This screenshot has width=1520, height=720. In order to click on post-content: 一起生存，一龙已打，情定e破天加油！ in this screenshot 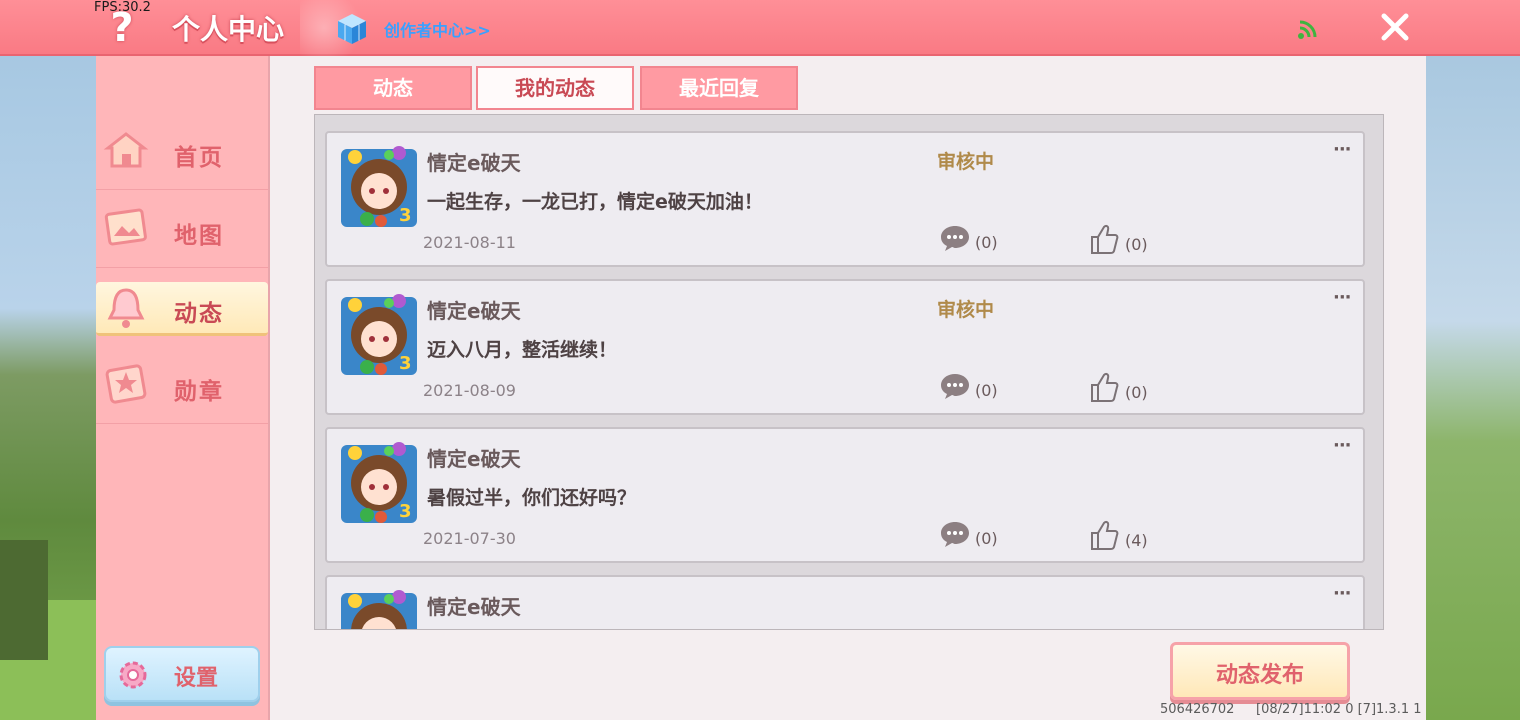, I will do `click(595, 202)`.